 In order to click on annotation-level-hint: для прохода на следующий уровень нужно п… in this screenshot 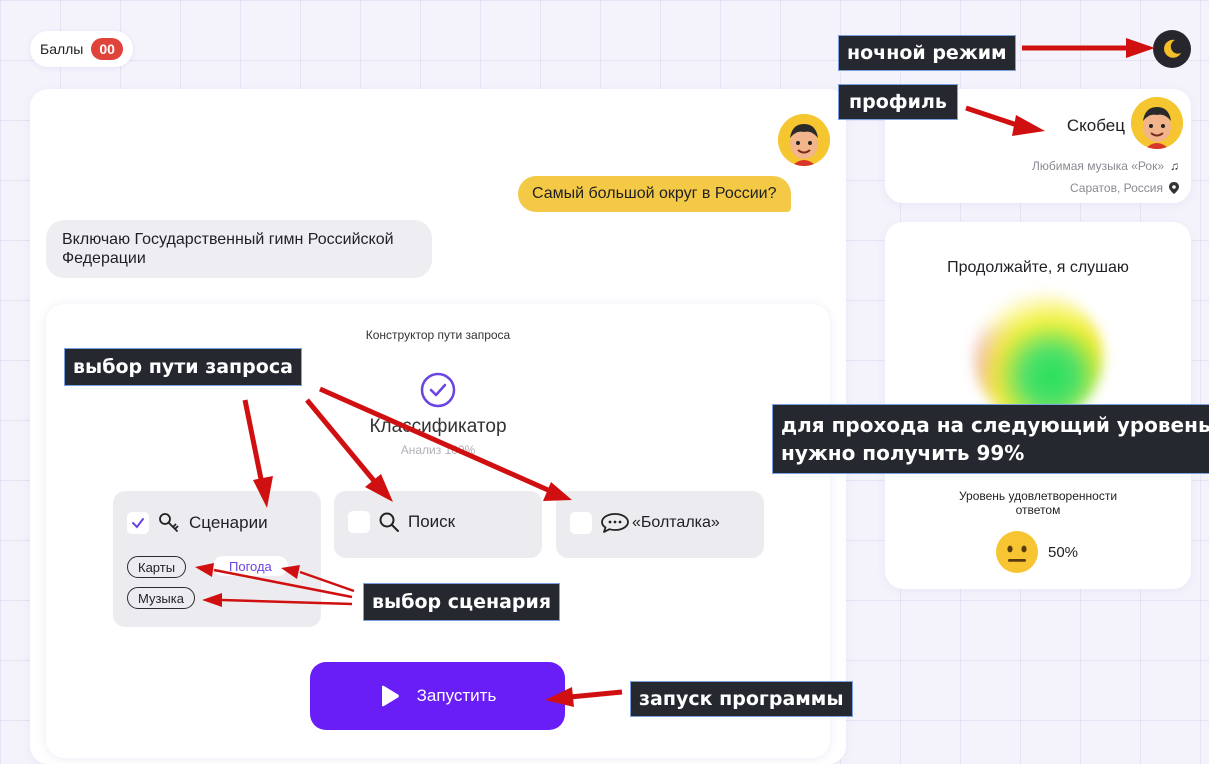, I will do `click(990, 439)`.